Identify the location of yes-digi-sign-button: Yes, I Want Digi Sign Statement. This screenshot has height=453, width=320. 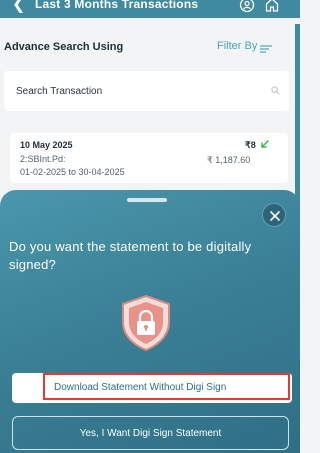
(150, 433).